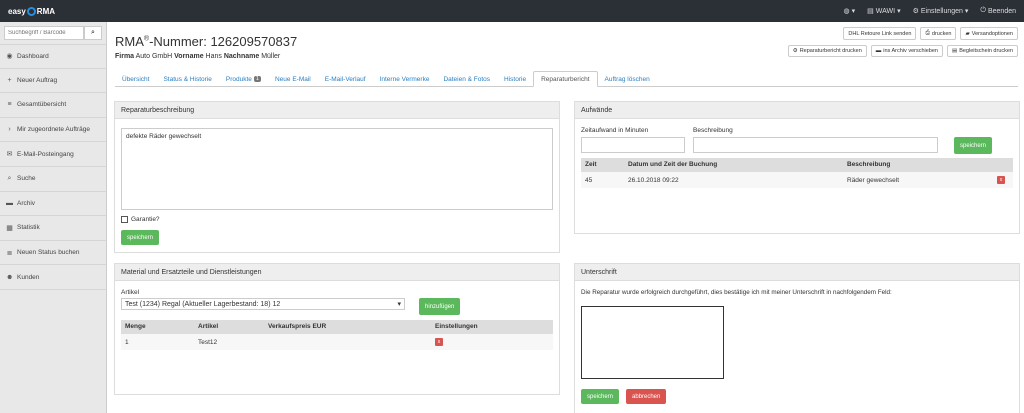 Image resolution: width=1024 pixels, height=413 pixels. Describe the element at coordinates (797, 272) in the screenshot. I see `signature-heading: Unterschrift` at that location.